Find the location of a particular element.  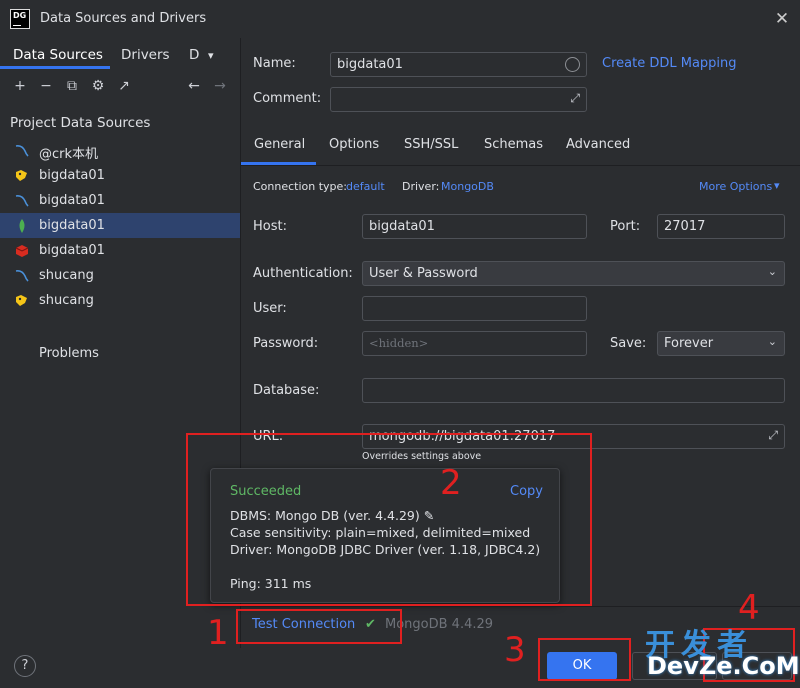

left-tabs: Data Sources Drivers D ▾ is located at coordinates (120, 54).